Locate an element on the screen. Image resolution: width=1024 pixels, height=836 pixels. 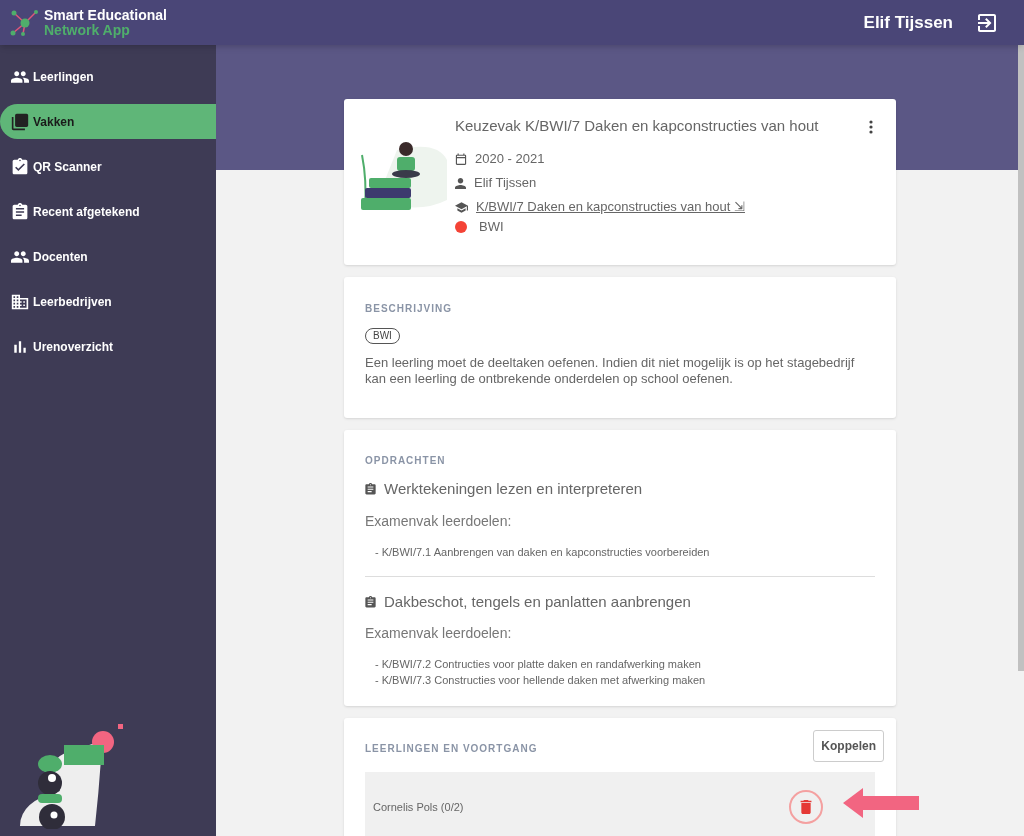
section-heading: BESCHRIJVING is located at coordinates (409, 309).